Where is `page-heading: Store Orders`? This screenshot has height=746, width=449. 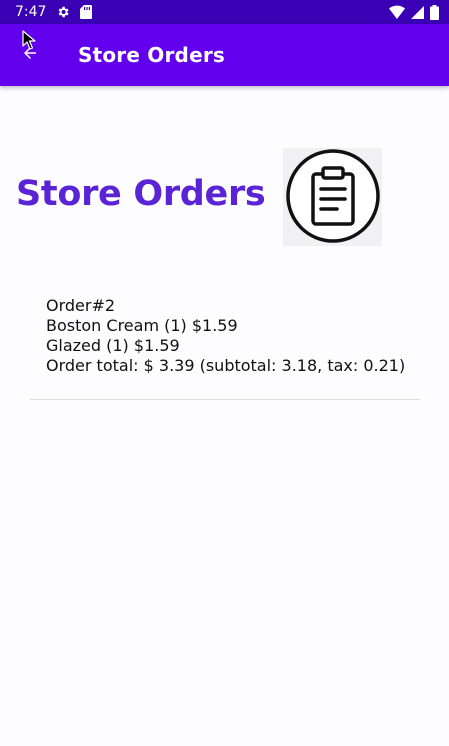
page-heading: Store Orders is located at coordinates (141, 194).